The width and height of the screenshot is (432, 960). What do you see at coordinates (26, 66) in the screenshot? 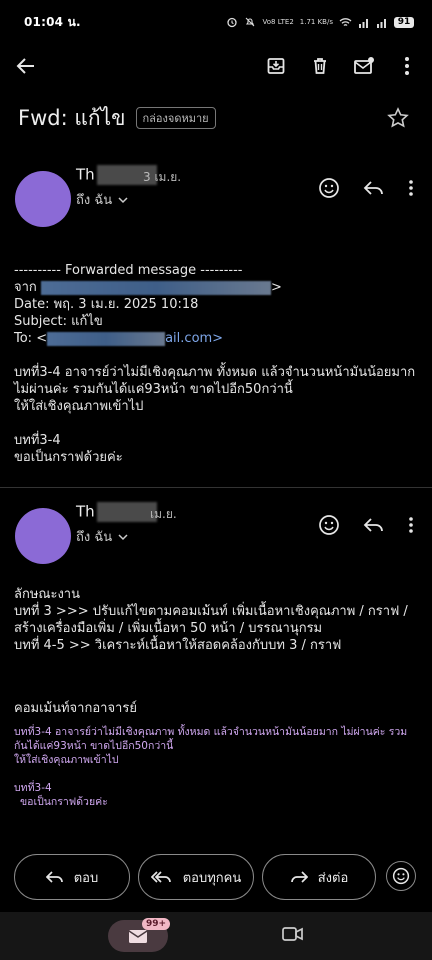
I see `back-arrow-icon` at bounding box center [26, 66].